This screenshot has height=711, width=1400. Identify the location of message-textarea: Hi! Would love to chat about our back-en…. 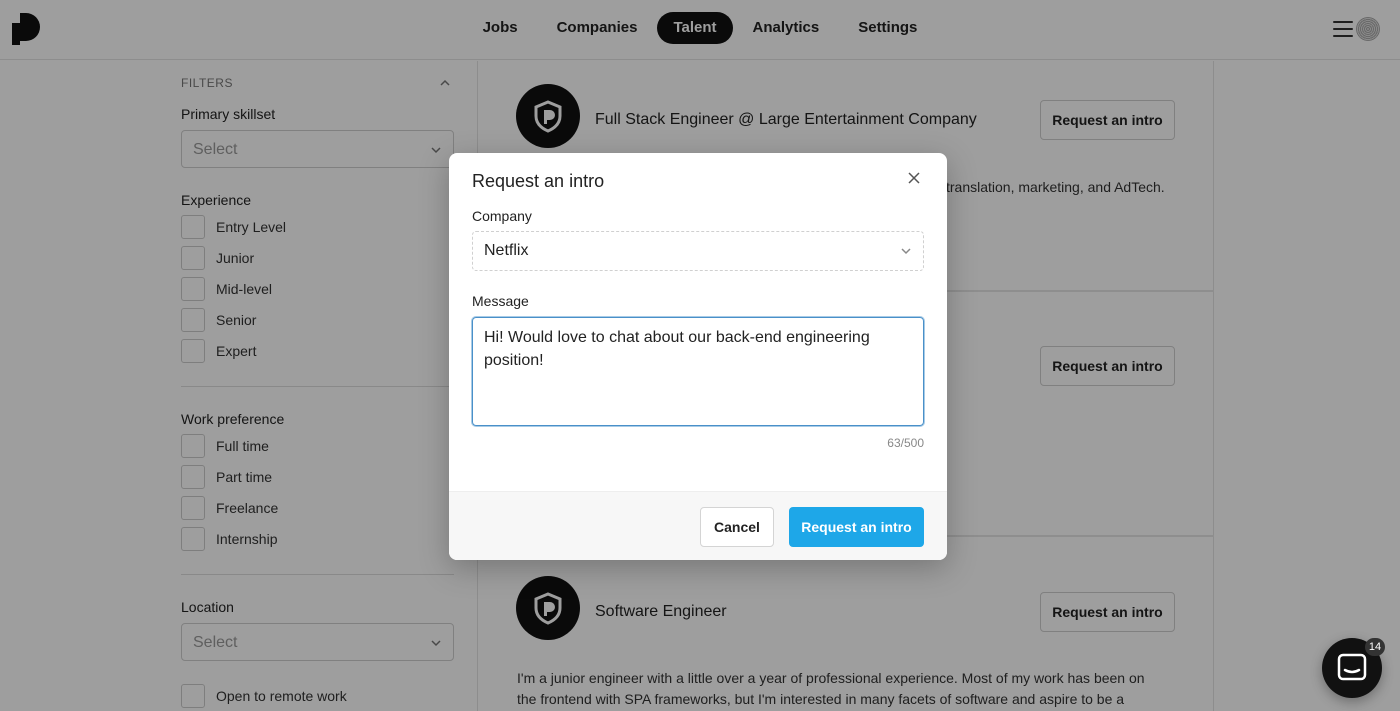
(698, 371).